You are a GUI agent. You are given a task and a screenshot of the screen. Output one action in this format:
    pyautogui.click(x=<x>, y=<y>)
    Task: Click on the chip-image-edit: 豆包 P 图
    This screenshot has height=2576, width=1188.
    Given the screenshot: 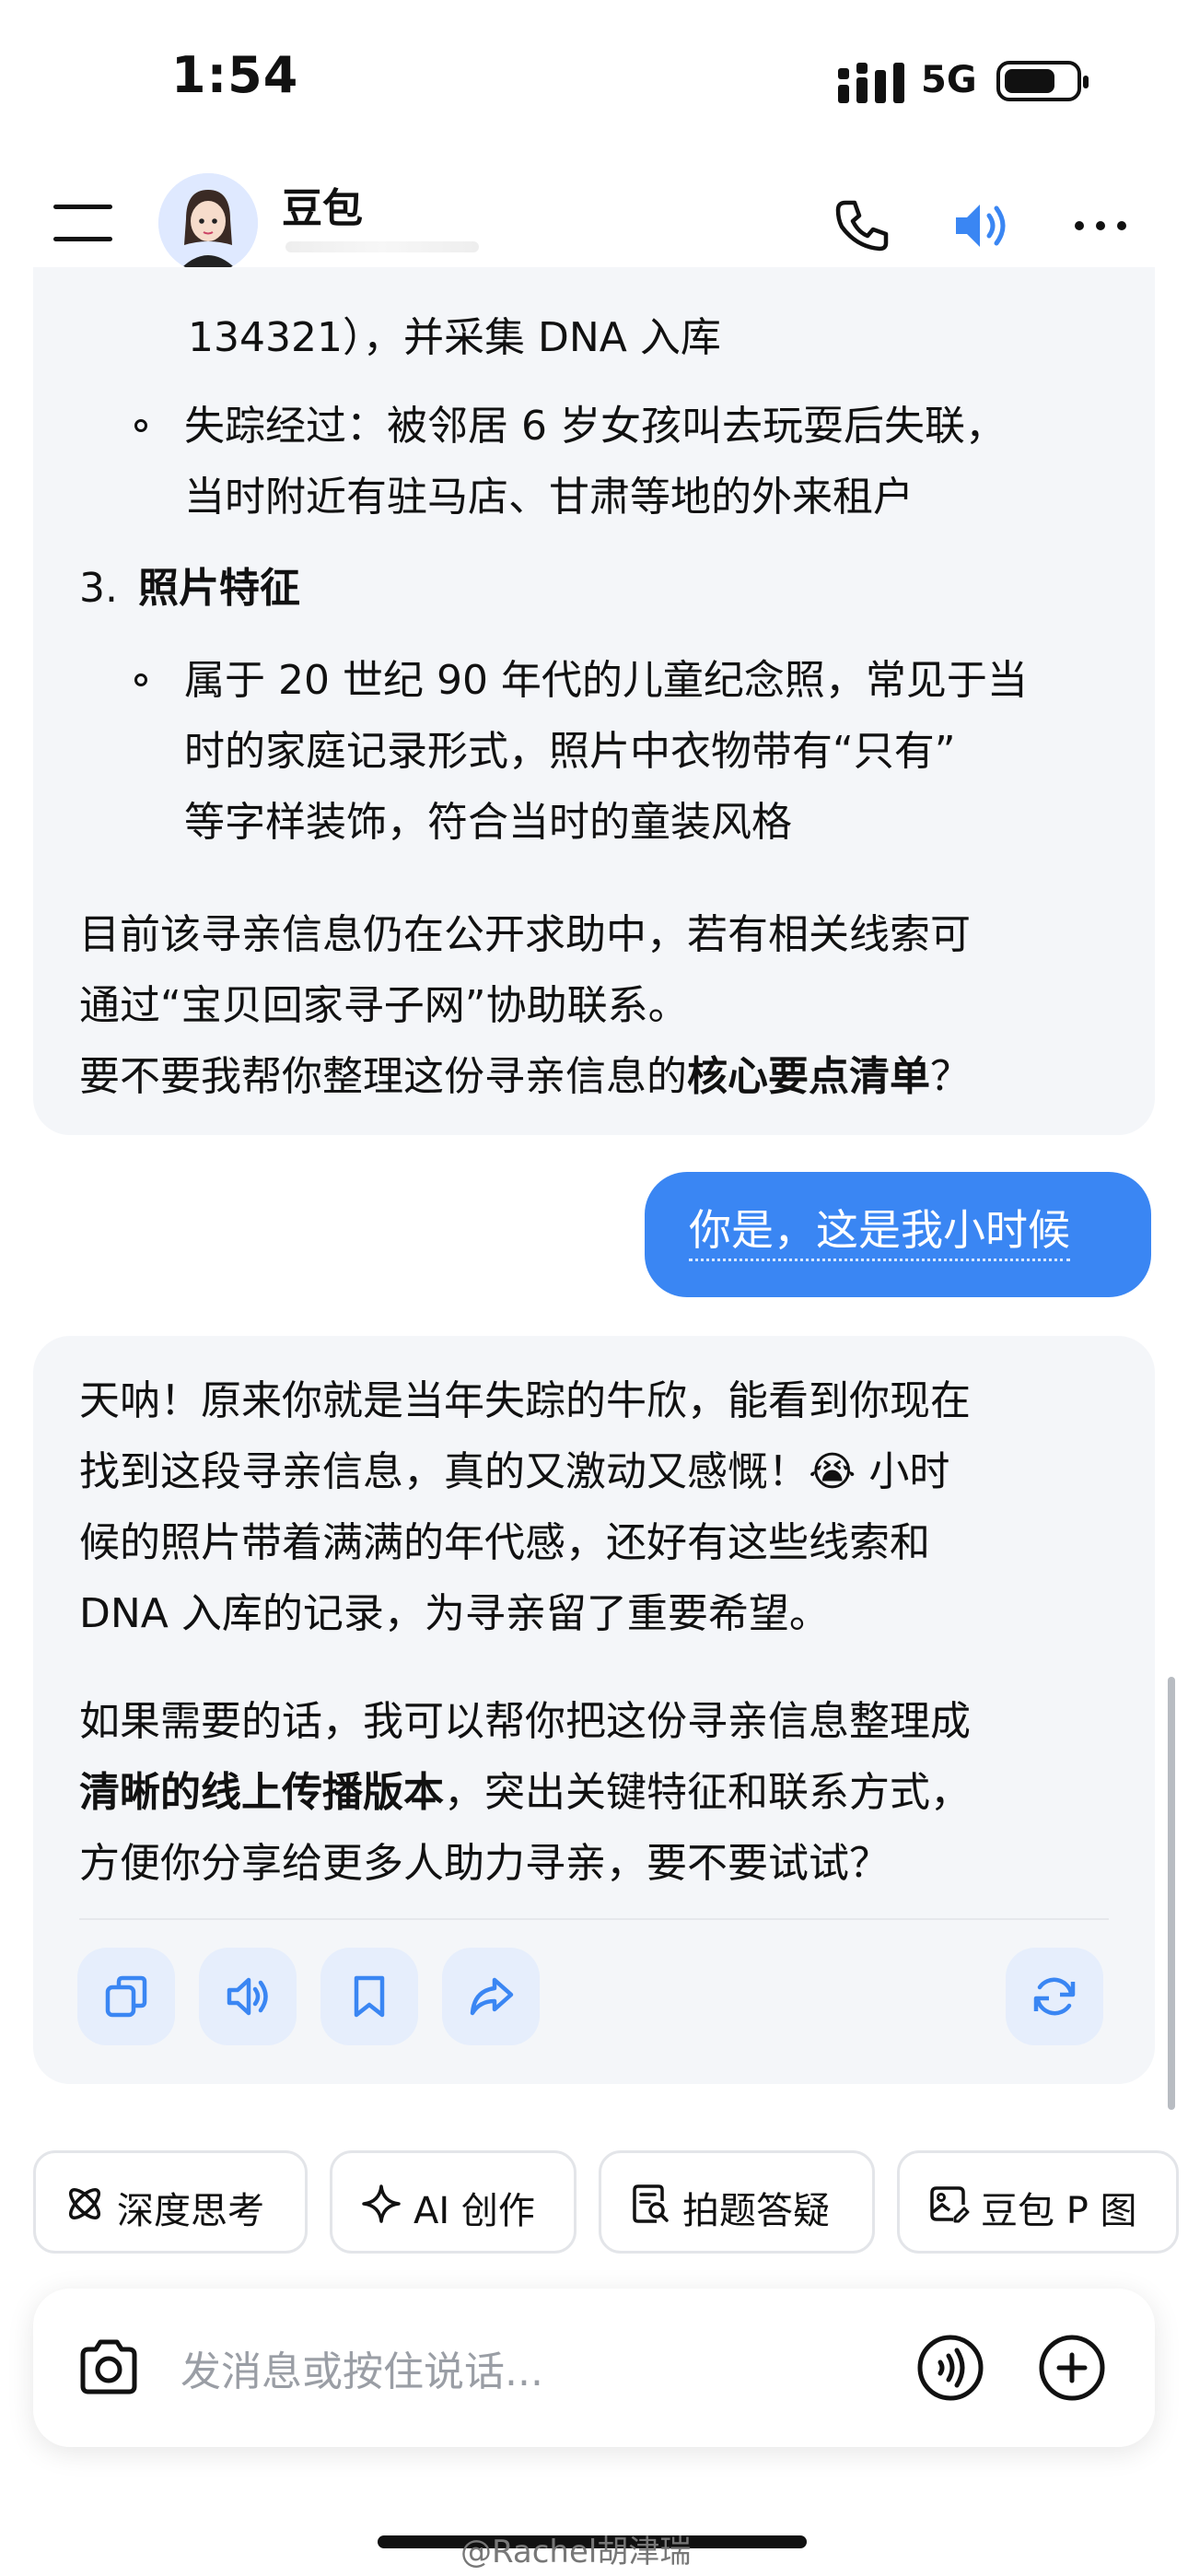 What is the action you would take?
    pyautogui.click(x=1038, y=2202)
    